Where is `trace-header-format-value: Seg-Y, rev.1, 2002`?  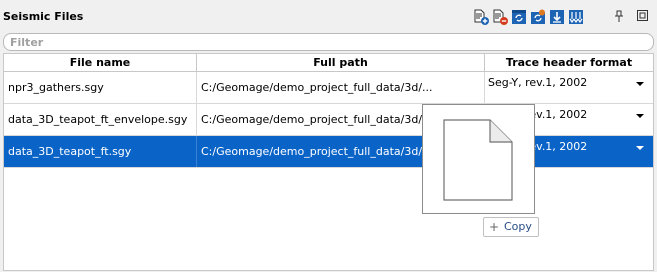
trace-header-format-value: Seg-Y, rev.1, 2002 is located at coordinates (538, 82).